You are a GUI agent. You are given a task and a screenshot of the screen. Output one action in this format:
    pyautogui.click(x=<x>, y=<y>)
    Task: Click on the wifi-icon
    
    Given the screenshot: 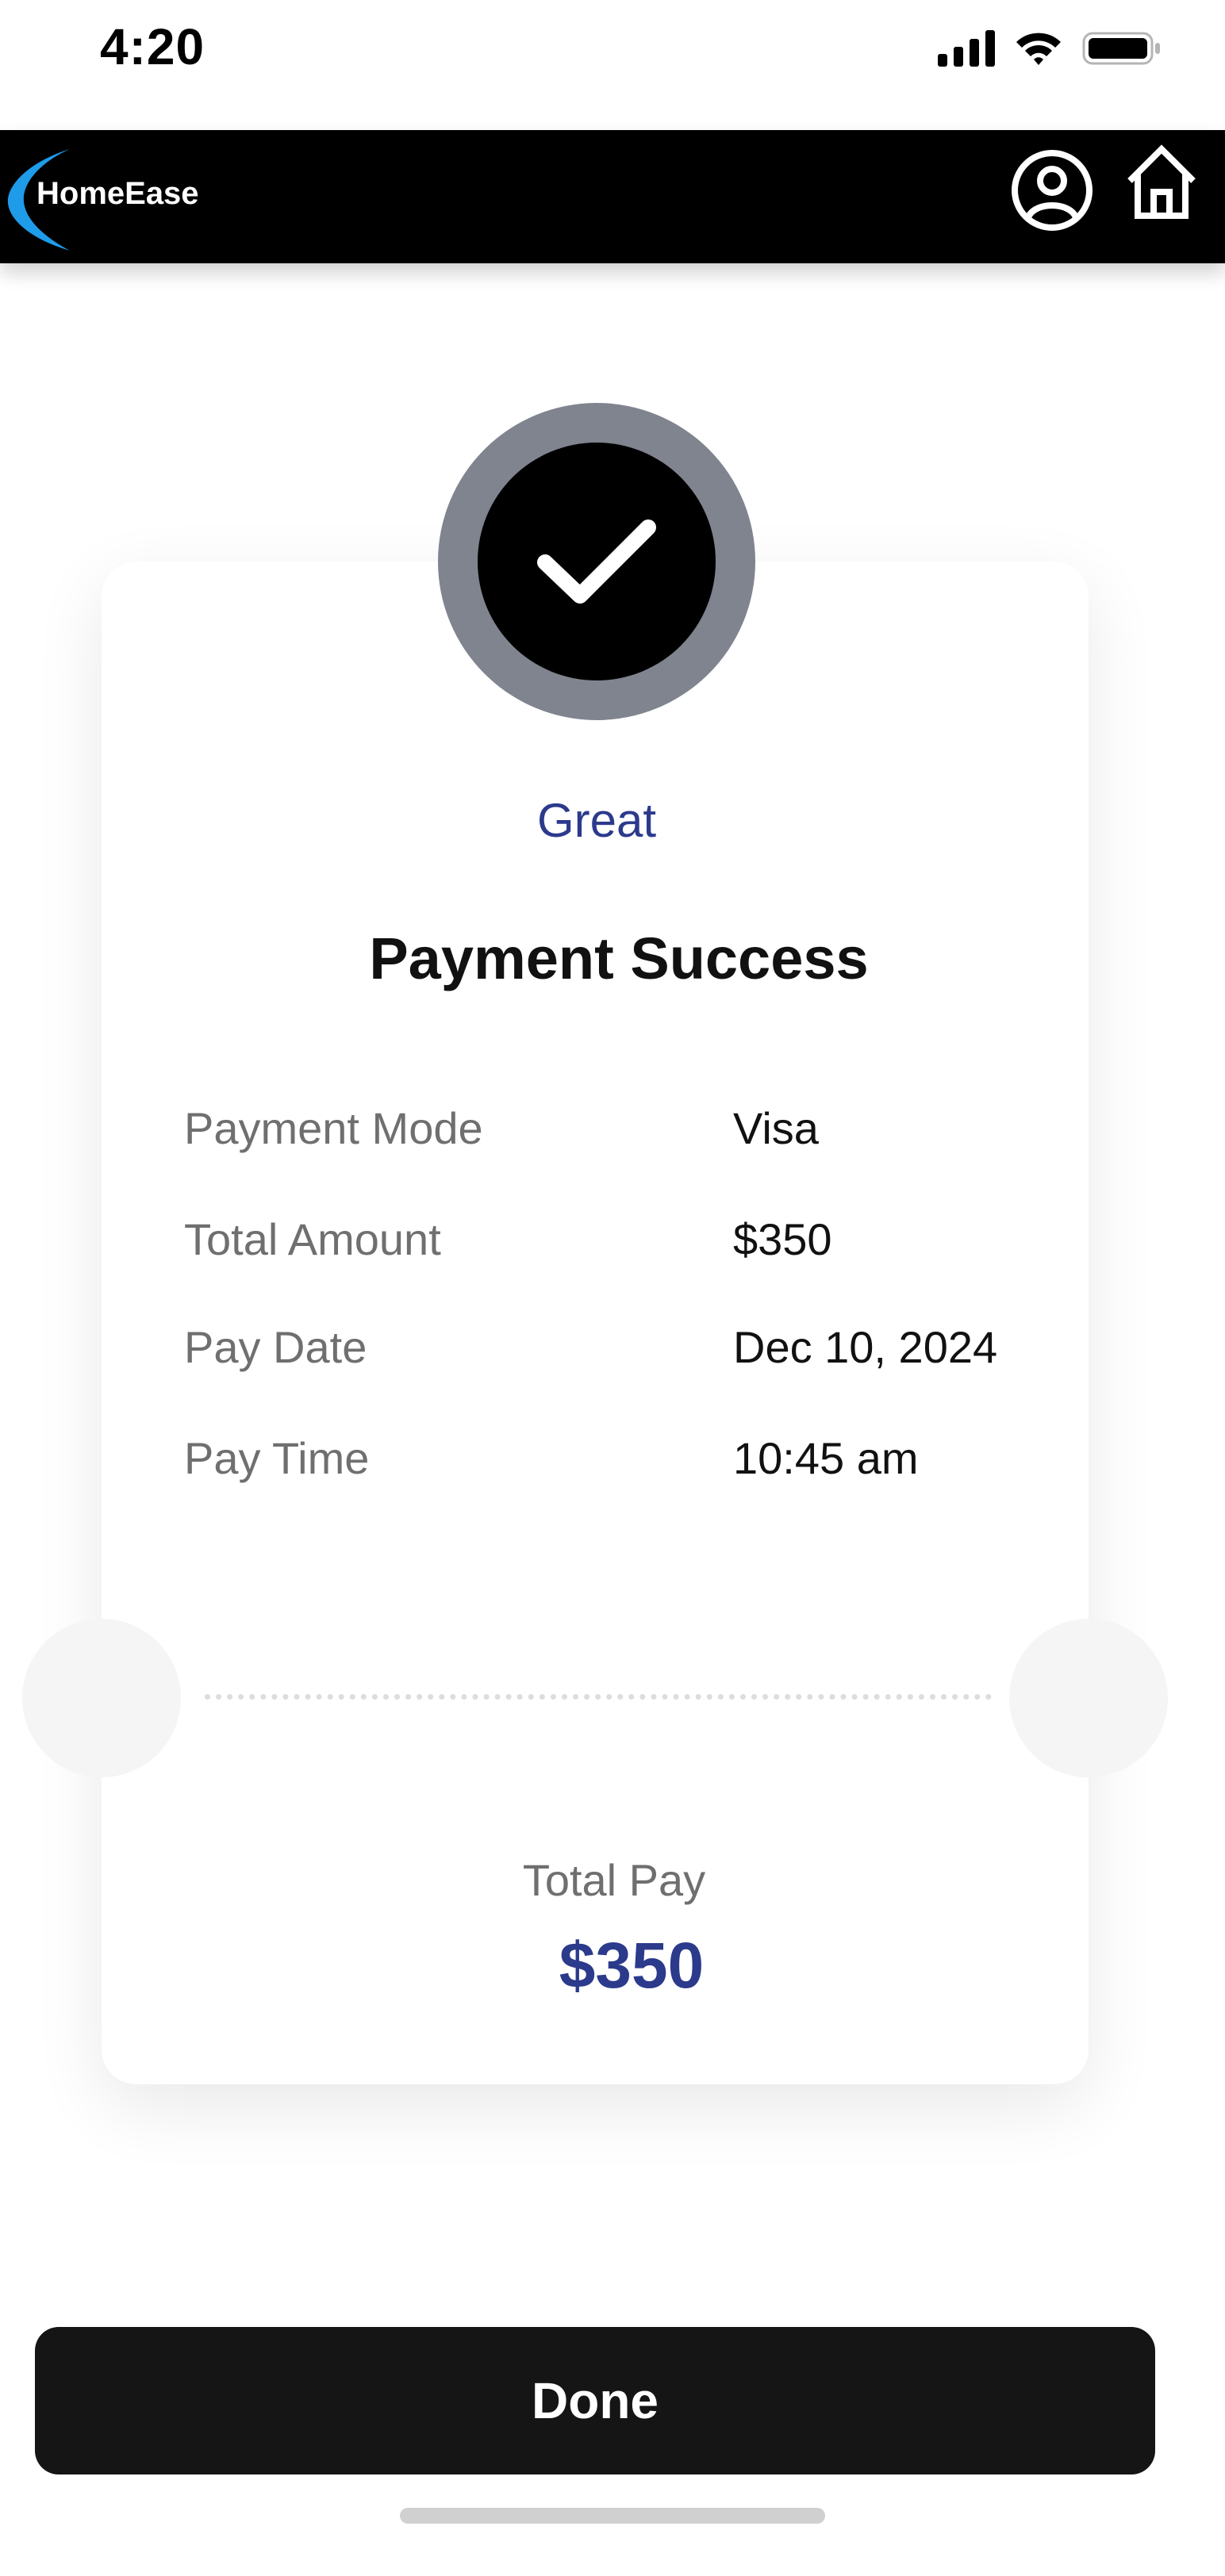 What is the action you would take?
    pyautogui.click(x=1039, y=51)
    